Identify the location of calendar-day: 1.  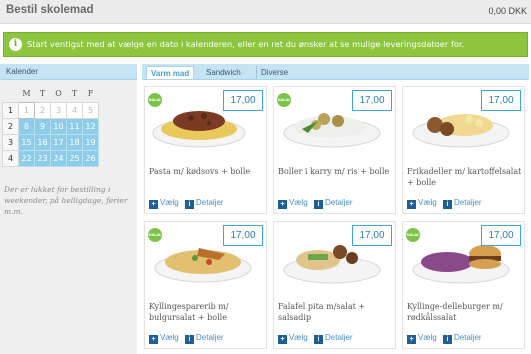
(26, 110).